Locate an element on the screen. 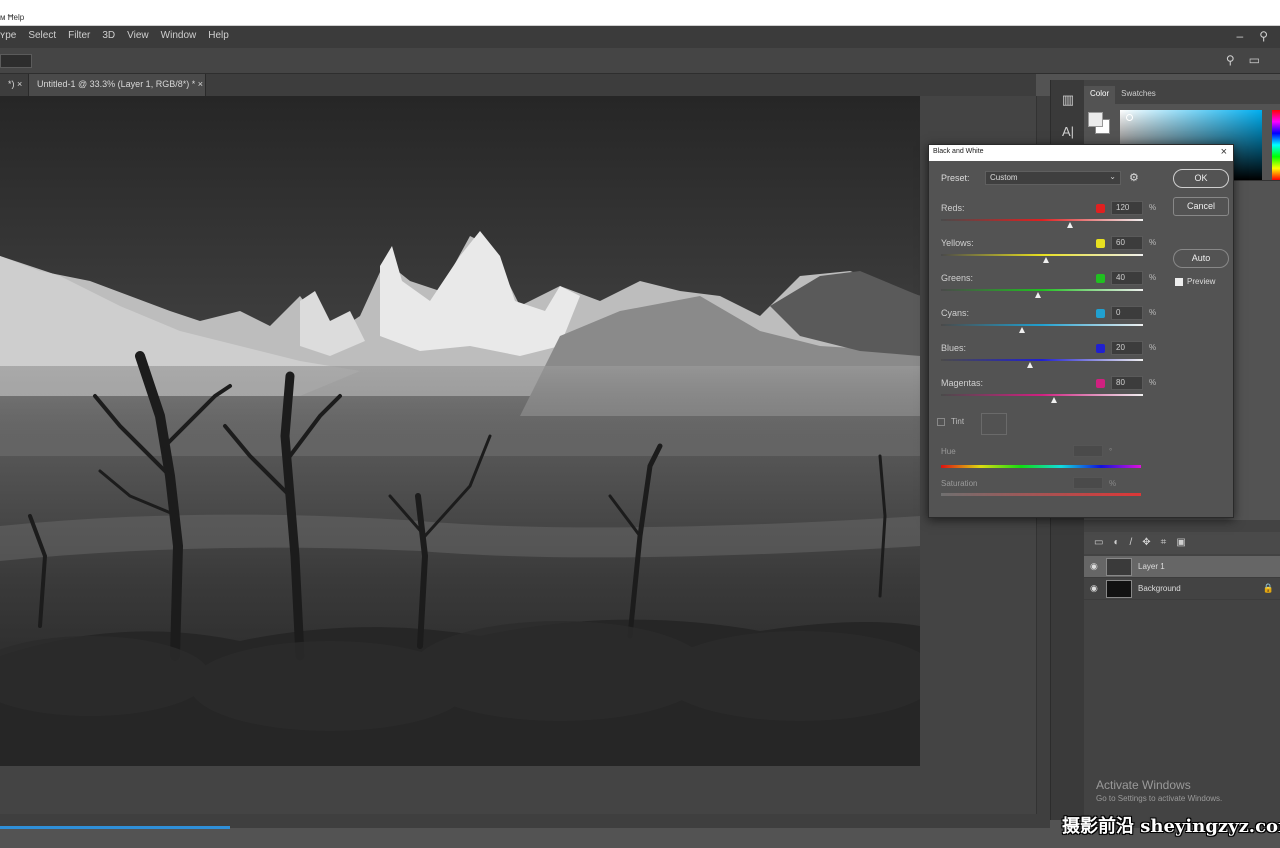  move-icon: ✥ is located at coordinates (1146, 543).